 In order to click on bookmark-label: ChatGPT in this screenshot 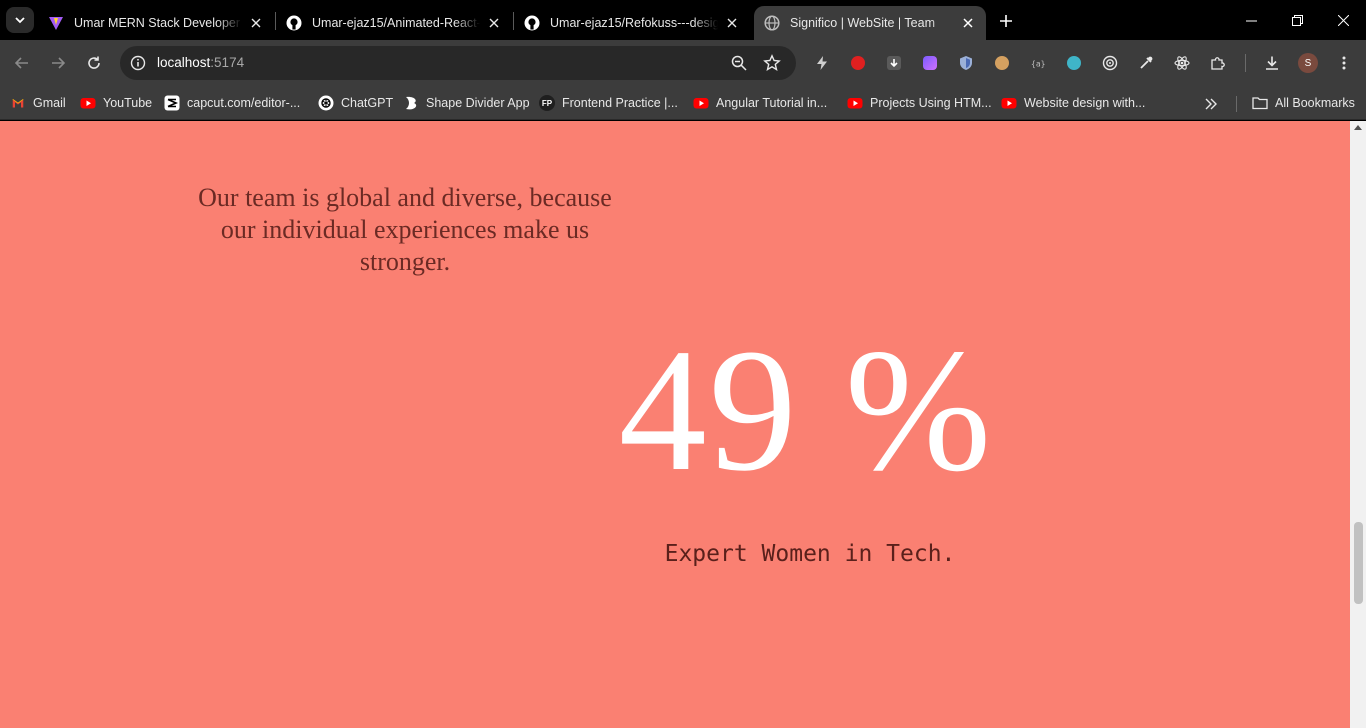, I will do `click(367, 103)`.